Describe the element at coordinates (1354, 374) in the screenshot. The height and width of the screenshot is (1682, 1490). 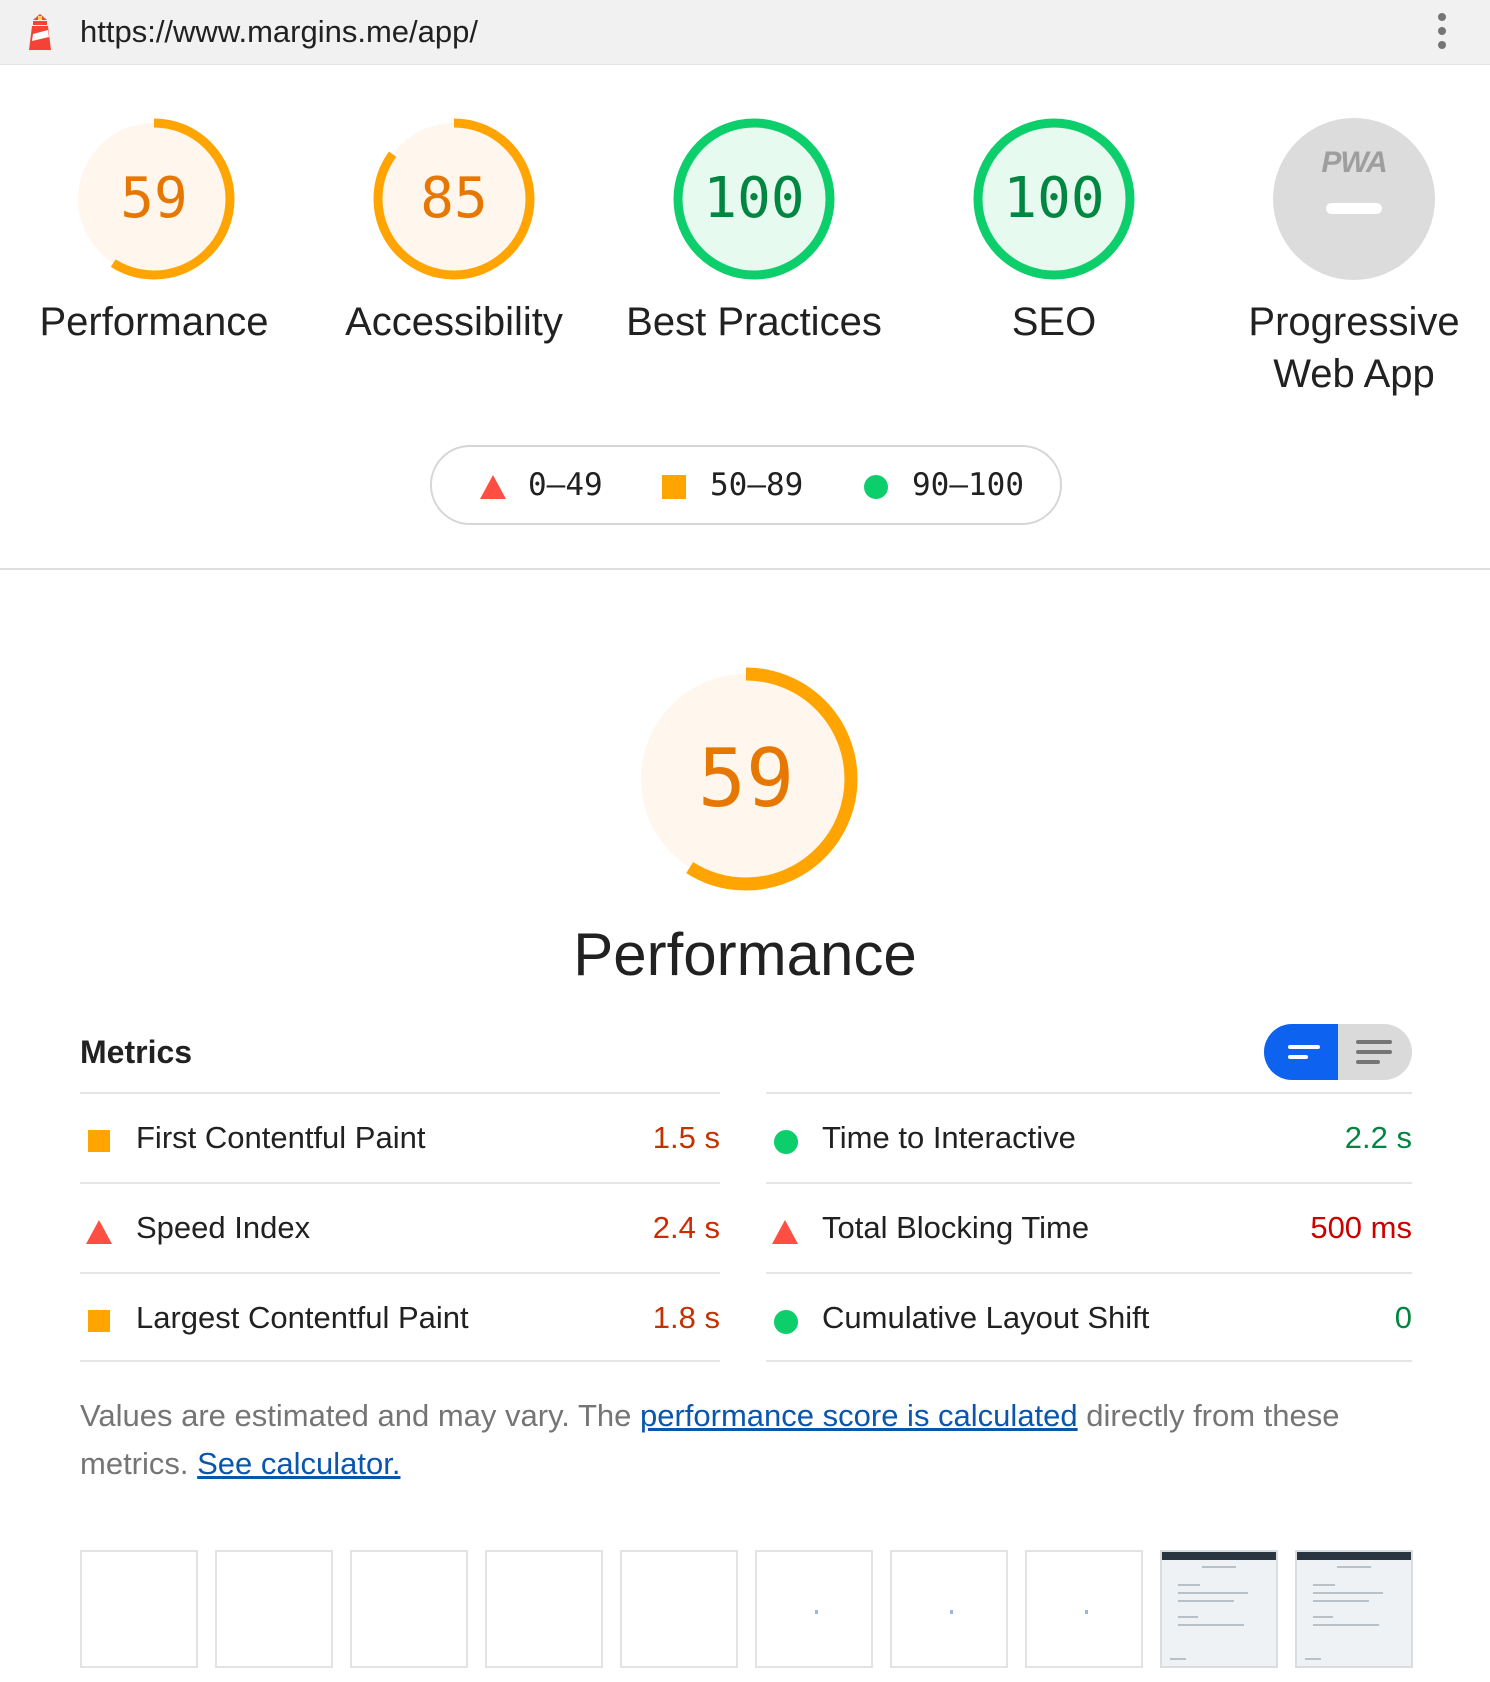
I see `gauge-label-line2: Web App` at that location.